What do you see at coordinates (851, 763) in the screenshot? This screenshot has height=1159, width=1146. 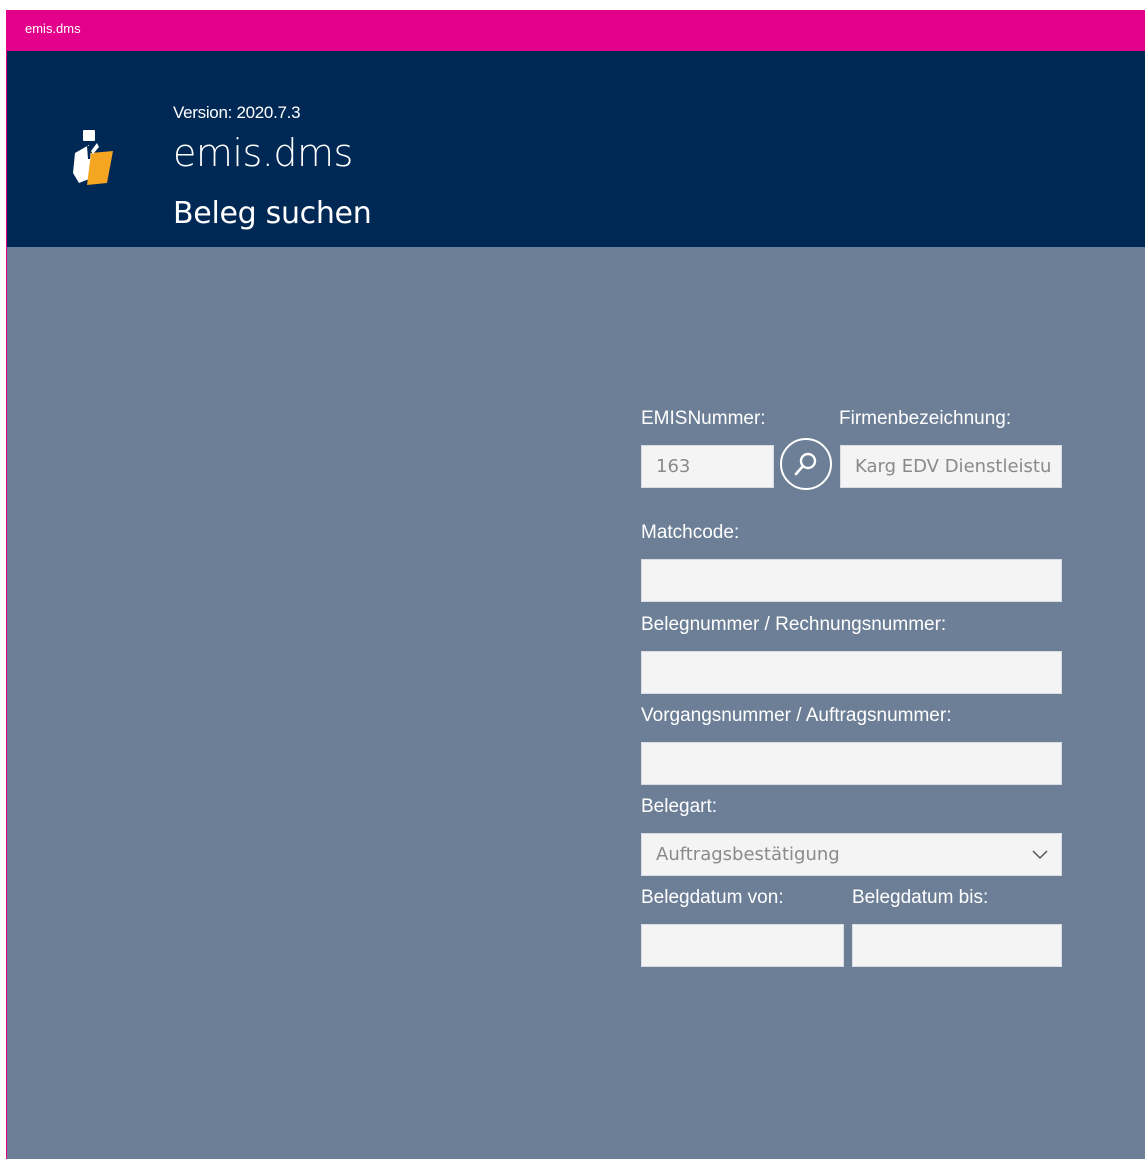 I see `vorgangsnummer-input` at bounding box center [851, 763].